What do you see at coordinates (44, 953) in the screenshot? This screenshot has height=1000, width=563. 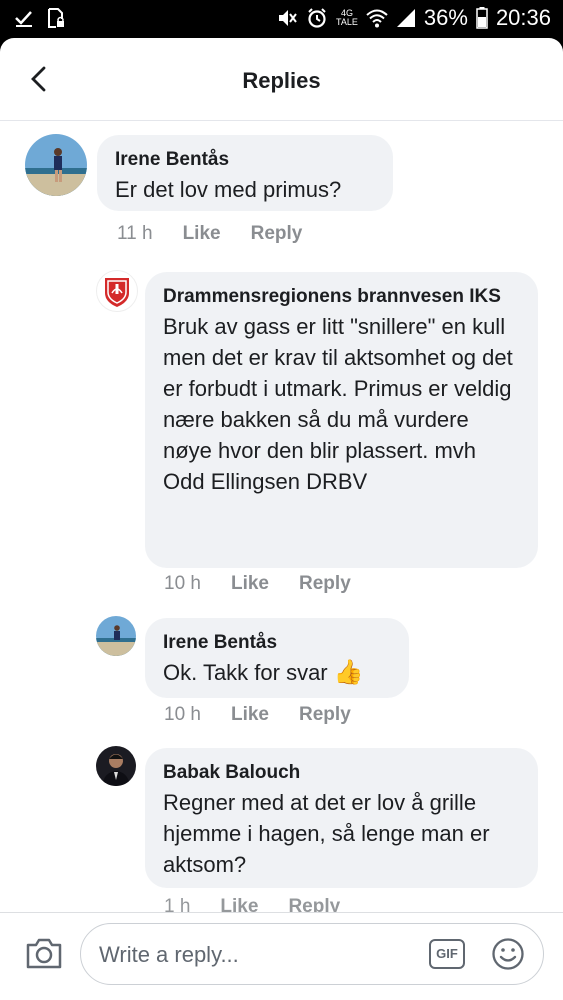 I see `camera-icon` at bounding box center [44, 953].